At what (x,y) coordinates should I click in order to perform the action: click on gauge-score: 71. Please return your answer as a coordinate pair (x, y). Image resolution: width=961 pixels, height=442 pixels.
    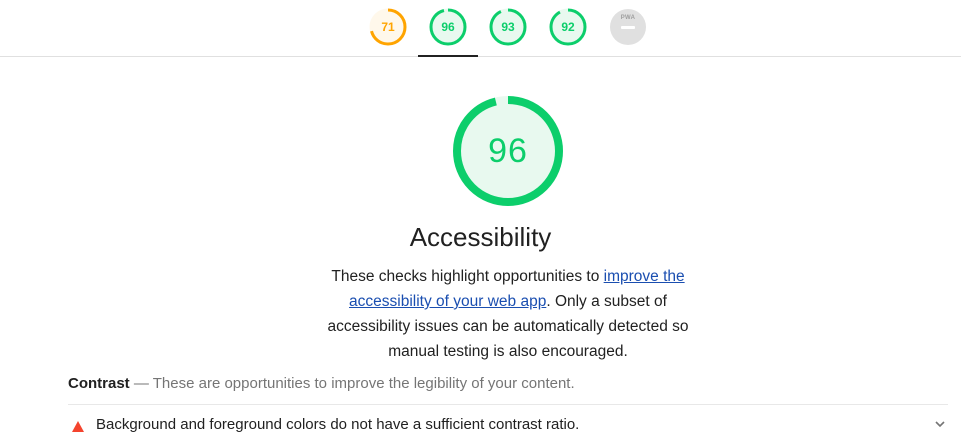
    Looking at the image, I should click on (388, 27).